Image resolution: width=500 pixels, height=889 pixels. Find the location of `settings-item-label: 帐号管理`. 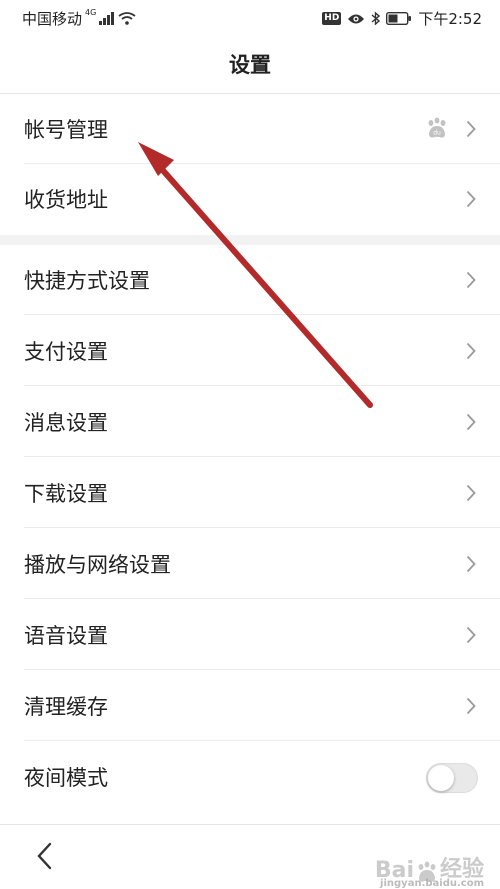

settings-item-label: 帐号管理 is located at coordinates (66, 130).